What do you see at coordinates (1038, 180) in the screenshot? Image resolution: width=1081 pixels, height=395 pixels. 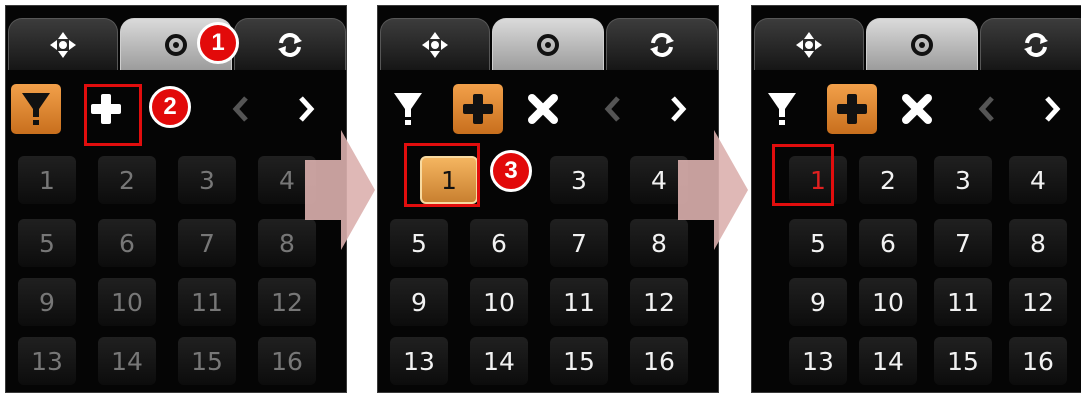 I see `preset-4: 4` at bounding box center [1038, 180].